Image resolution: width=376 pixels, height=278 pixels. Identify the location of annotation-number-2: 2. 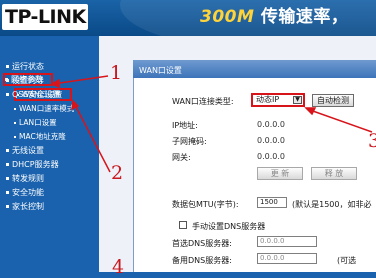
(117, 173).